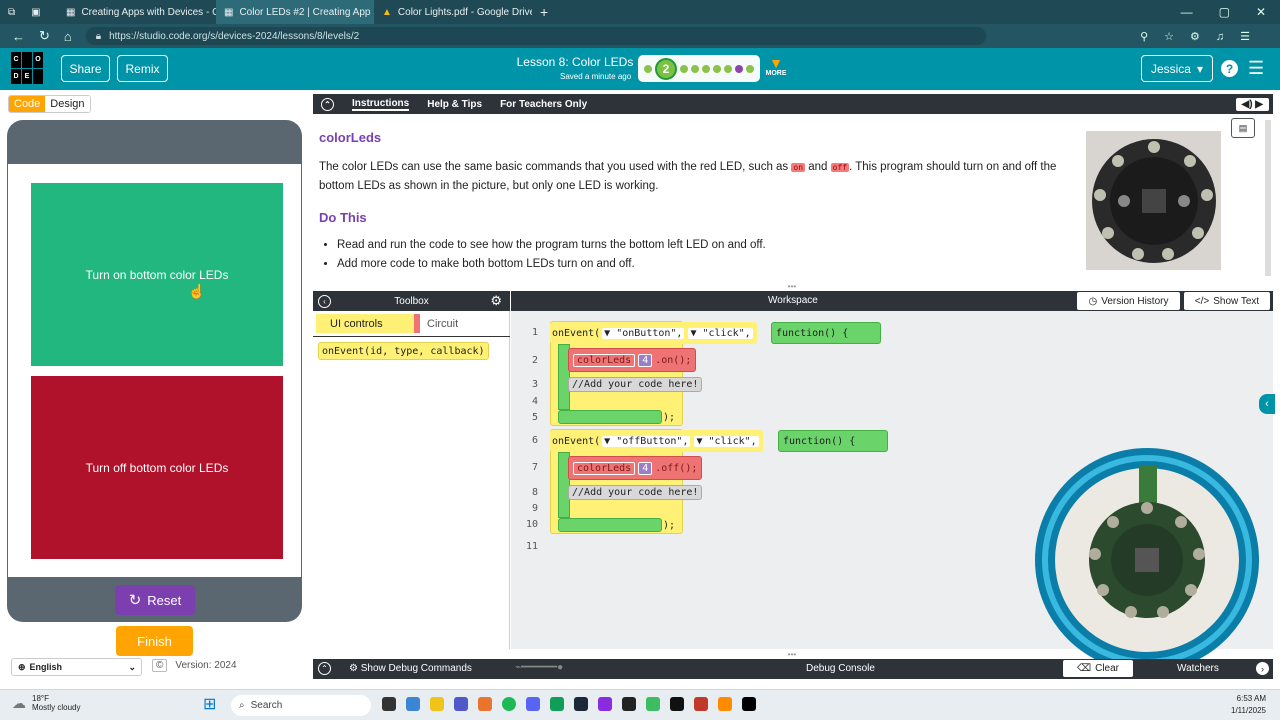 This screenshot has width=1280, height=720. Describe the element at coordinates (563, 669) in the screenshot. I see `debug-speed-slider: ⌁━━━━━━●` at that location.